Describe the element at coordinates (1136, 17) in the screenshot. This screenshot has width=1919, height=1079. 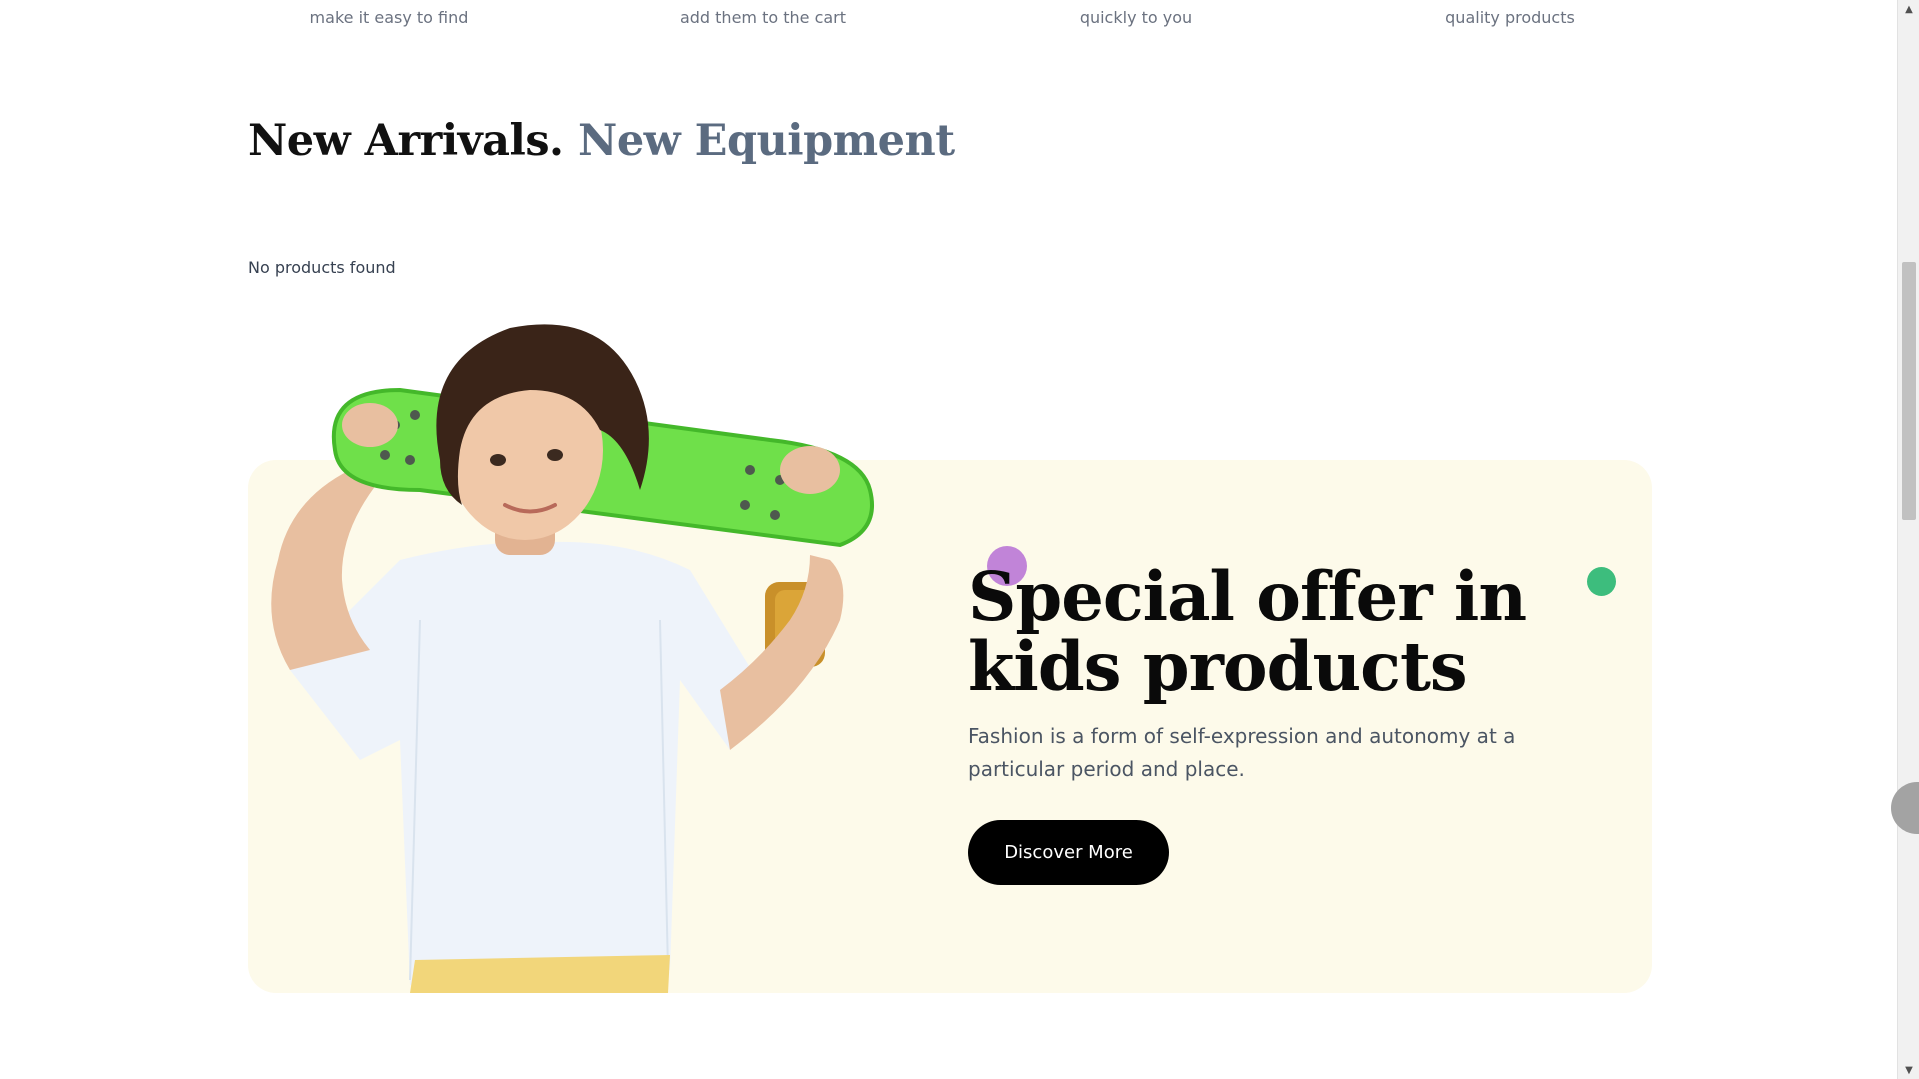
I see `feature-caption: quickly to you` at that location.